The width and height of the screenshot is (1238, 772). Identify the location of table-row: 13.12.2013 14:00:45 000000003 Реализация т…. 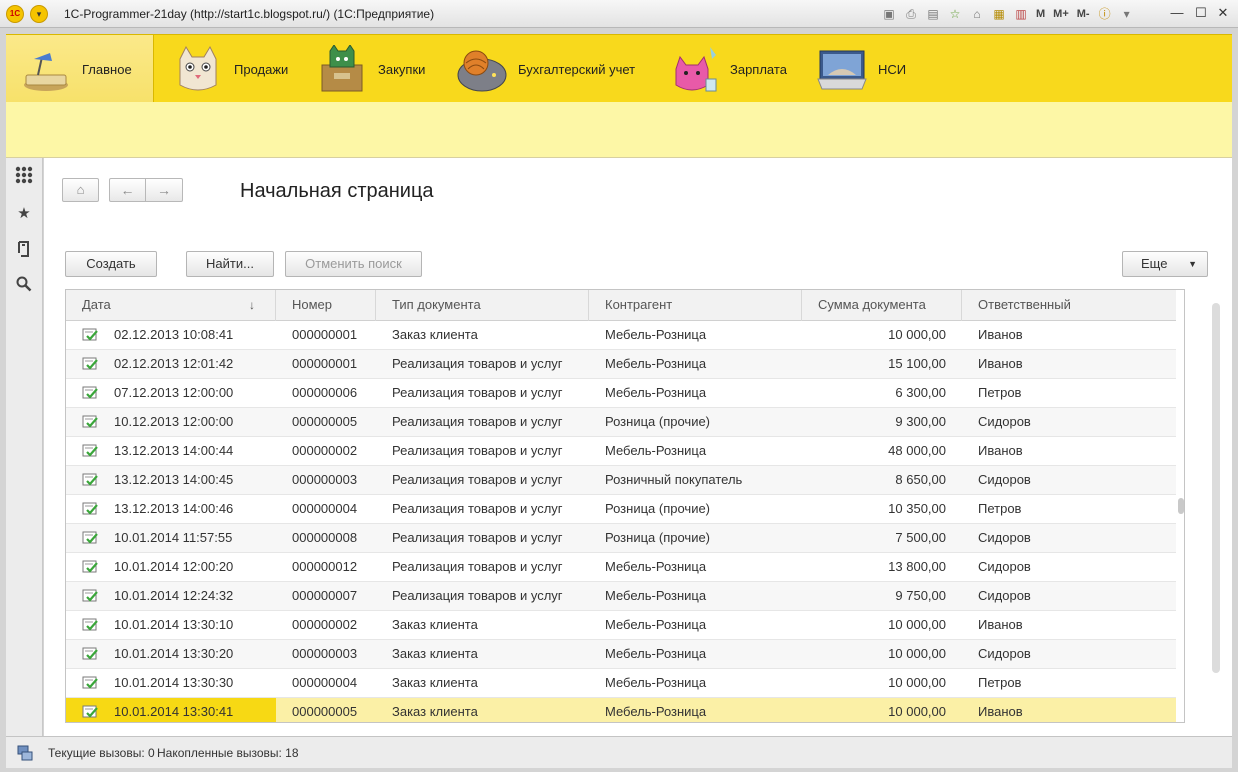
(621, 480).